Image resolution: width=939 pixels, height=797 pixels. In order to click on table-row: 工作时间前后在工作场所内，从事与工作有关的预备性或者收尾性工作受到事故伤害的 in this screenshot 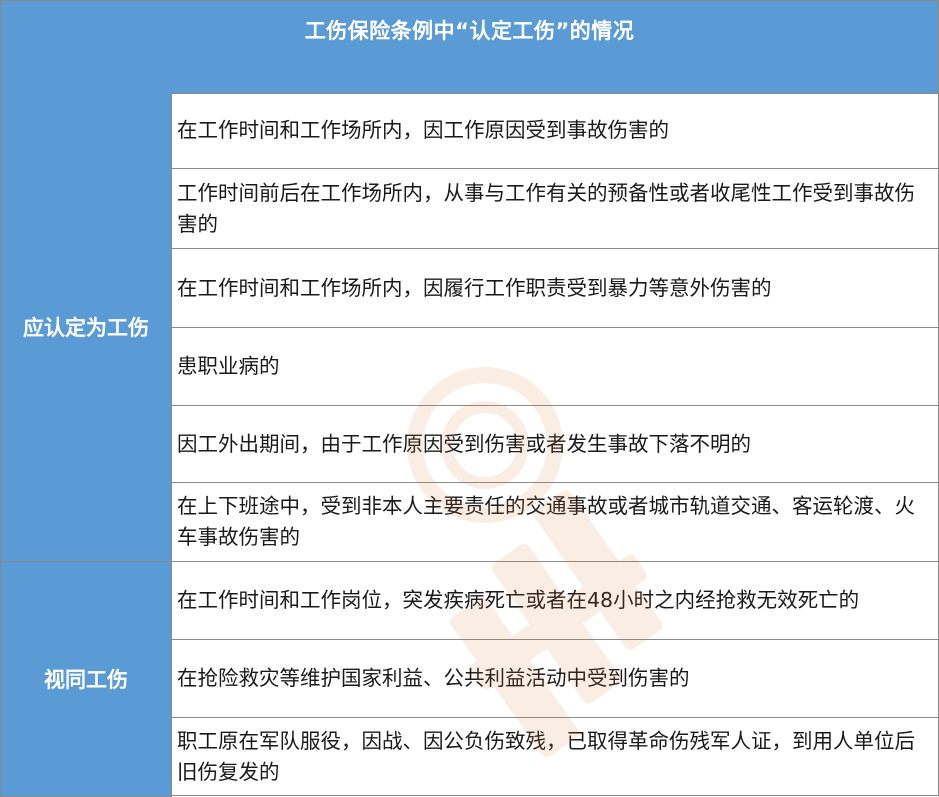, I will do `click(555, 209)`.